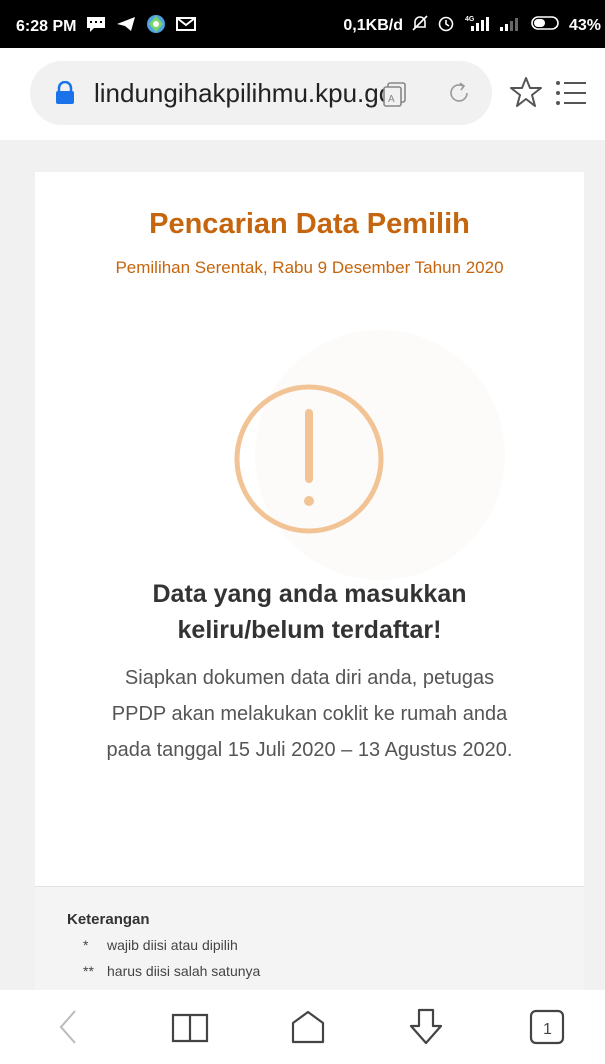  What do you see at coordinates (309, 630) in the screenshot?
I see `alert-title-line2: keliru/belum terdaftar!` at bounding box center [309, 630].